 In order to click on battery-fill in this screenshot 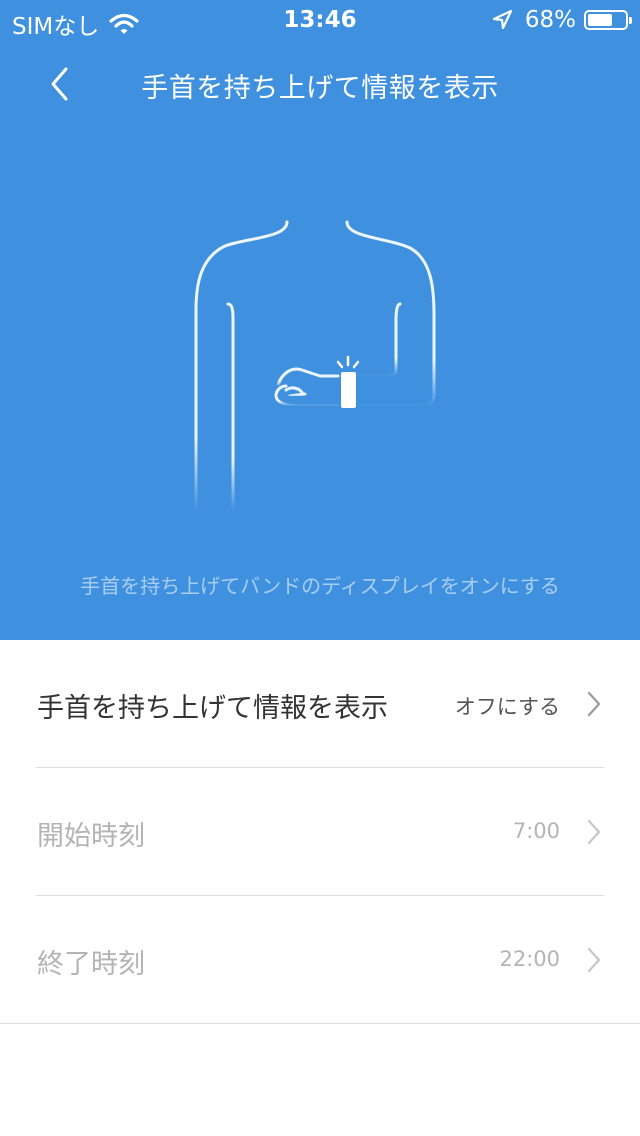, I will do `click(600, 20)`.